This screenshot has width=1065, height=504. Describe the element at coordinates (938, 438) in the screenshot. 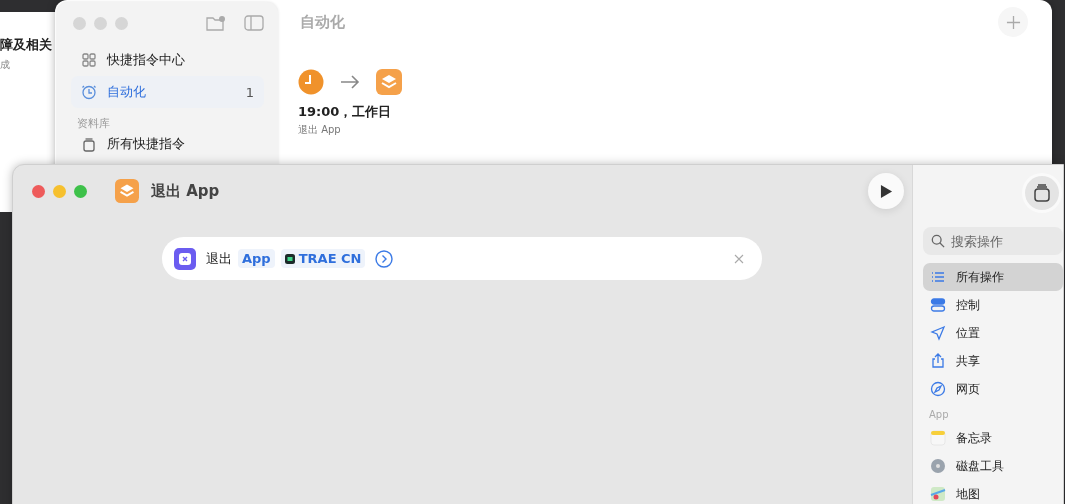

I see `notes-icon` at that location.